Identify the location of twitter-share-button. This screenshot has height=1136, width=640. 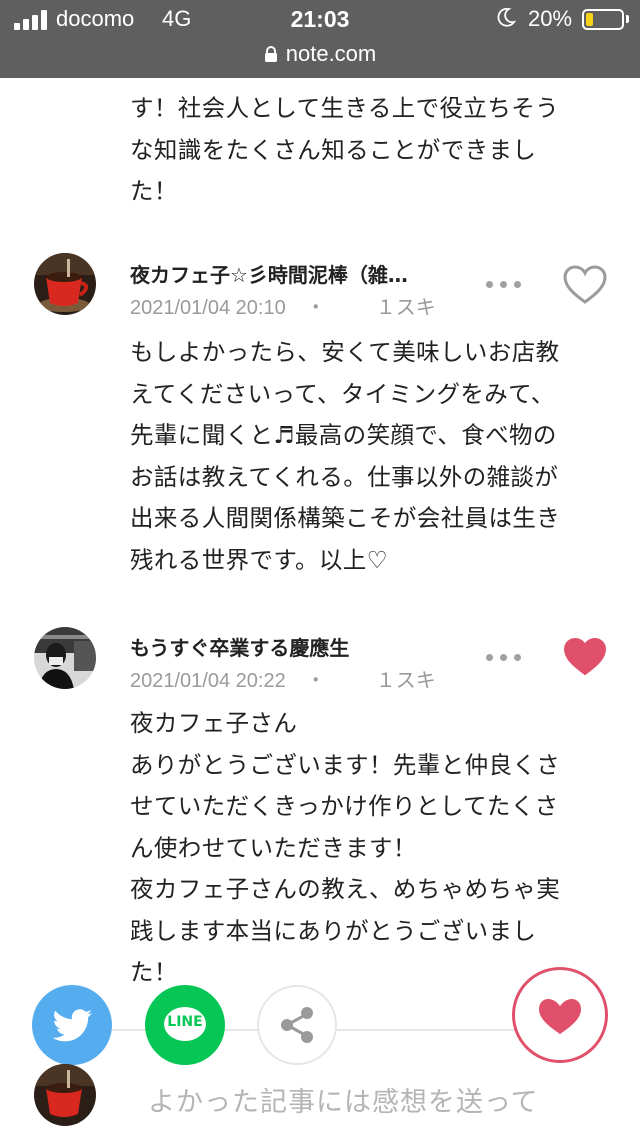
(72, 1025).